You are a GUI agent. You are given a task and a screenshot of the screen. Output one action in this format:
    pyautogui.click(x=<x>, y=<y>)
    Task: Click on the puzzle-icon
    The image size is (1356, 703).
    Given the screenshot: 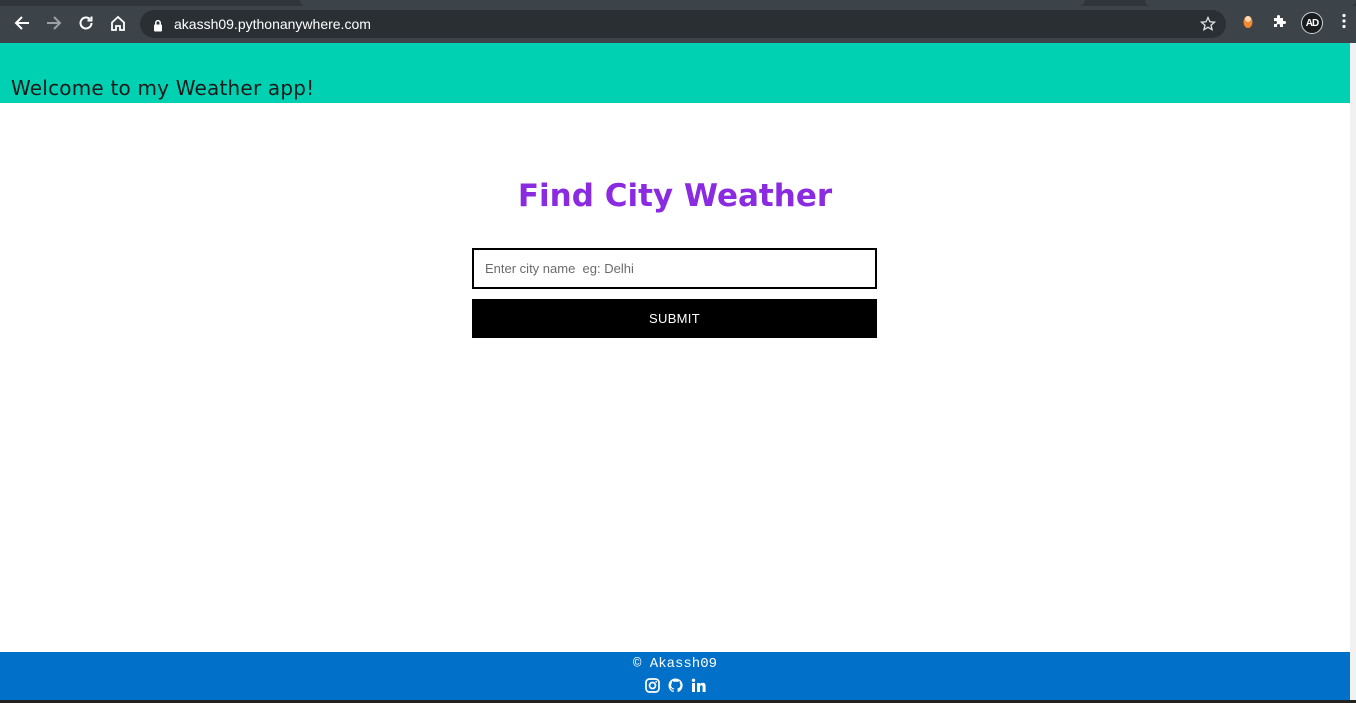 What is the action you would take?
    pyautogui.click(x=1280, y=23)
    